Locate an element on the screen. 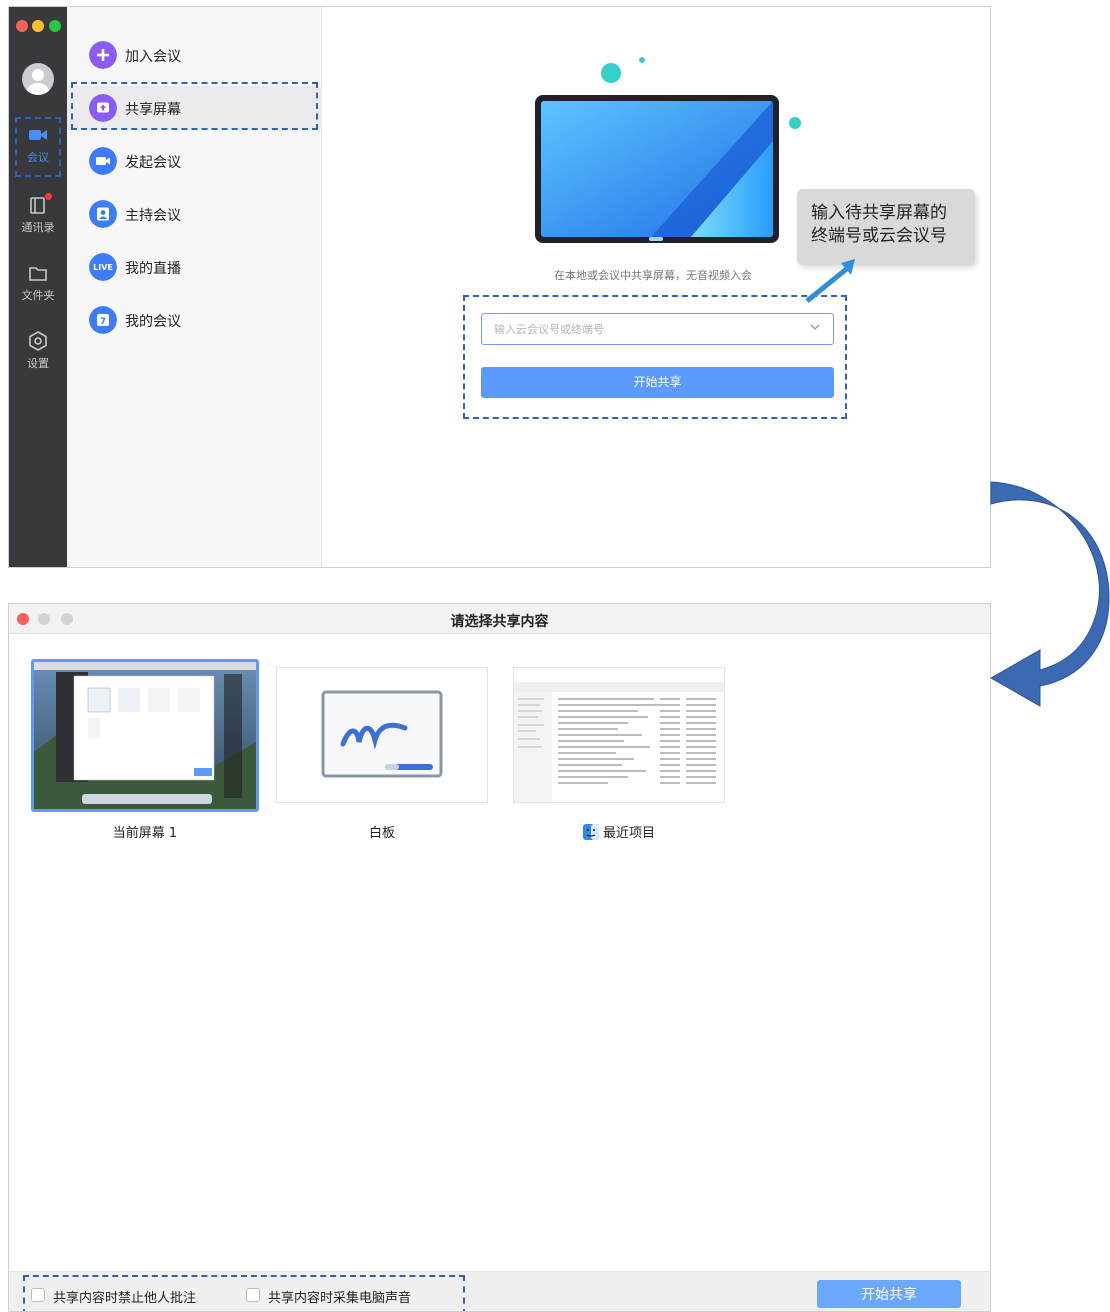 The height and width of the screenshot is (1312, 1110). menu-item-host-meeting: 主持会议 is located at coordinates (194, 214).